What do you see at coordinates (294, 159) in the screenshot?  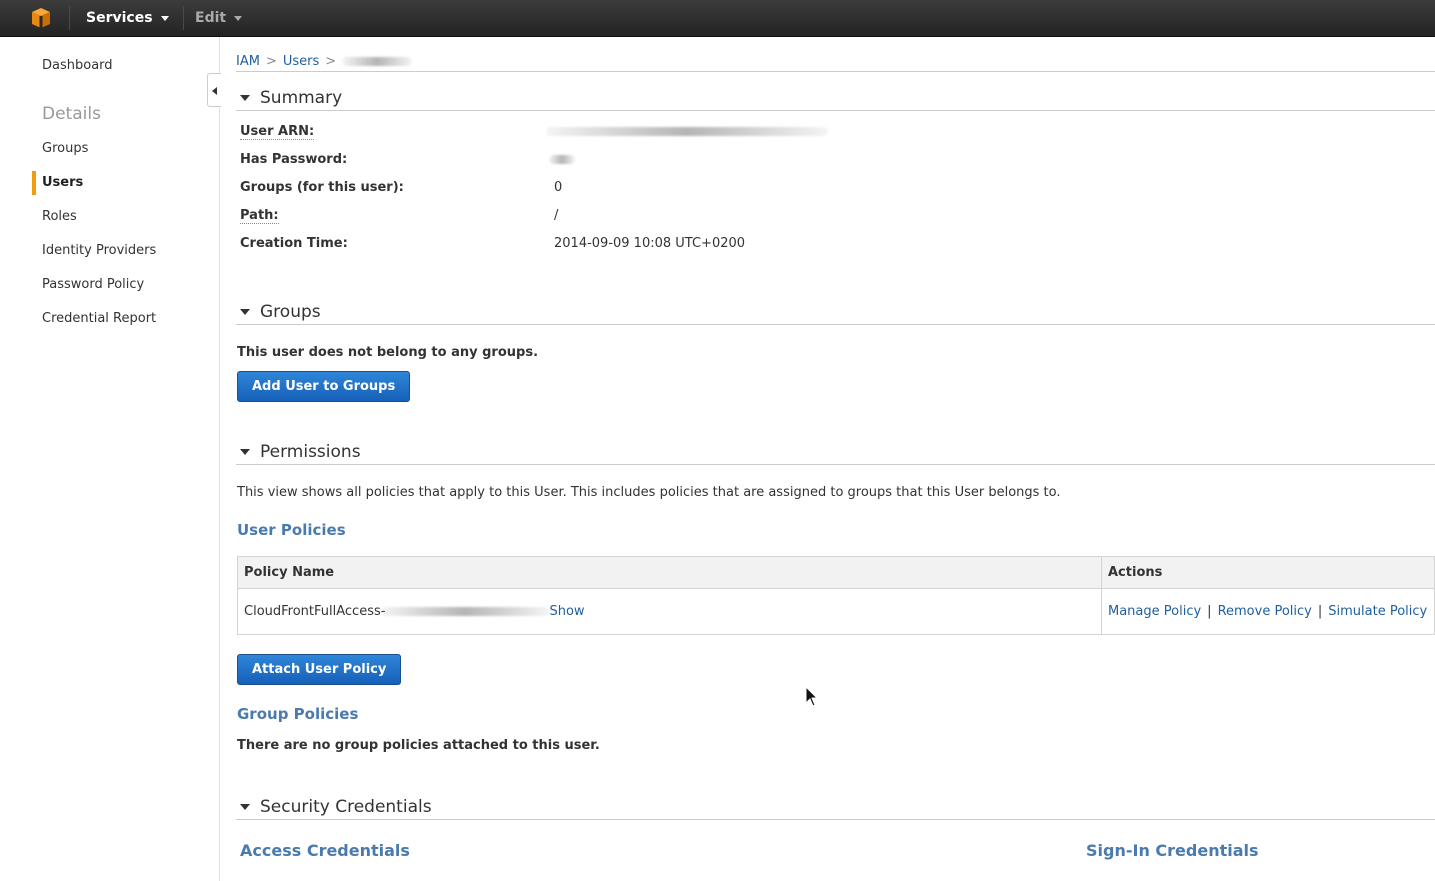 I see `has-password-label: Has Password:` at bounding box center [294, 159].